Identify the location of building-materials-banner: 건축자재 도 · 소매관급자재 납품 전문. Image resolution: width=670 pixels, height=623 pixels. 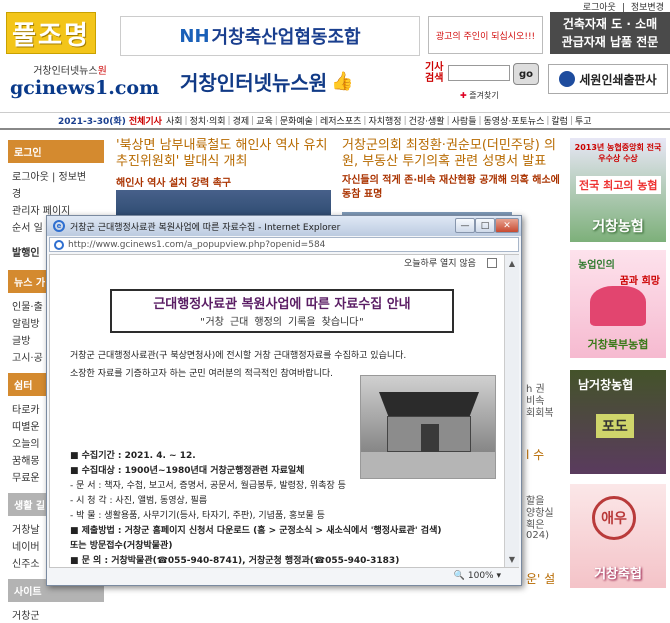
(610, 33).